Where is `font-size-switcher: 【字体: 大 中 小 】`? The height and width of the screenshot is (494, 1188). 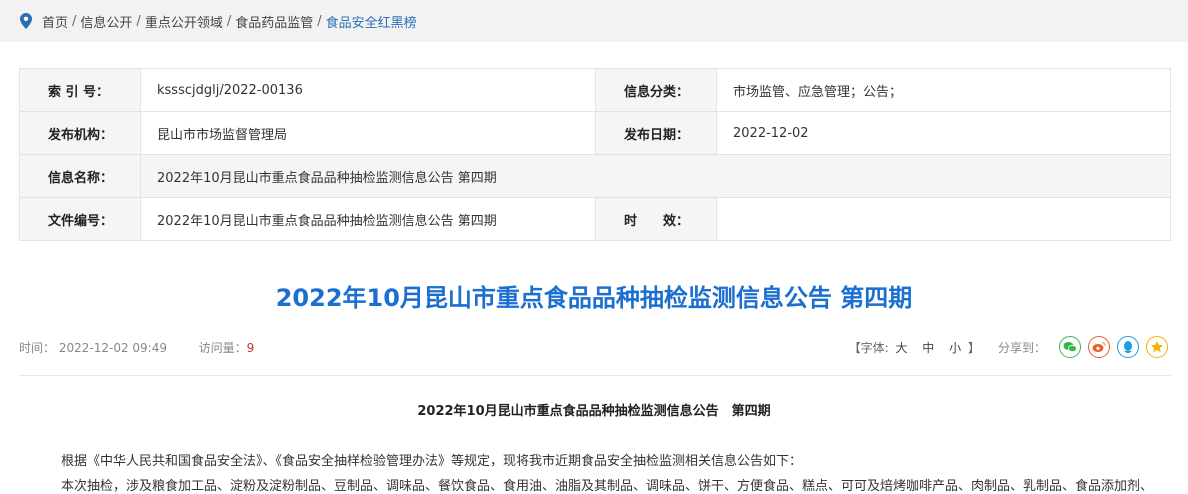
font-size-switcher: 【字体: 大 中 小 】 is located at coordinates (914, 347).